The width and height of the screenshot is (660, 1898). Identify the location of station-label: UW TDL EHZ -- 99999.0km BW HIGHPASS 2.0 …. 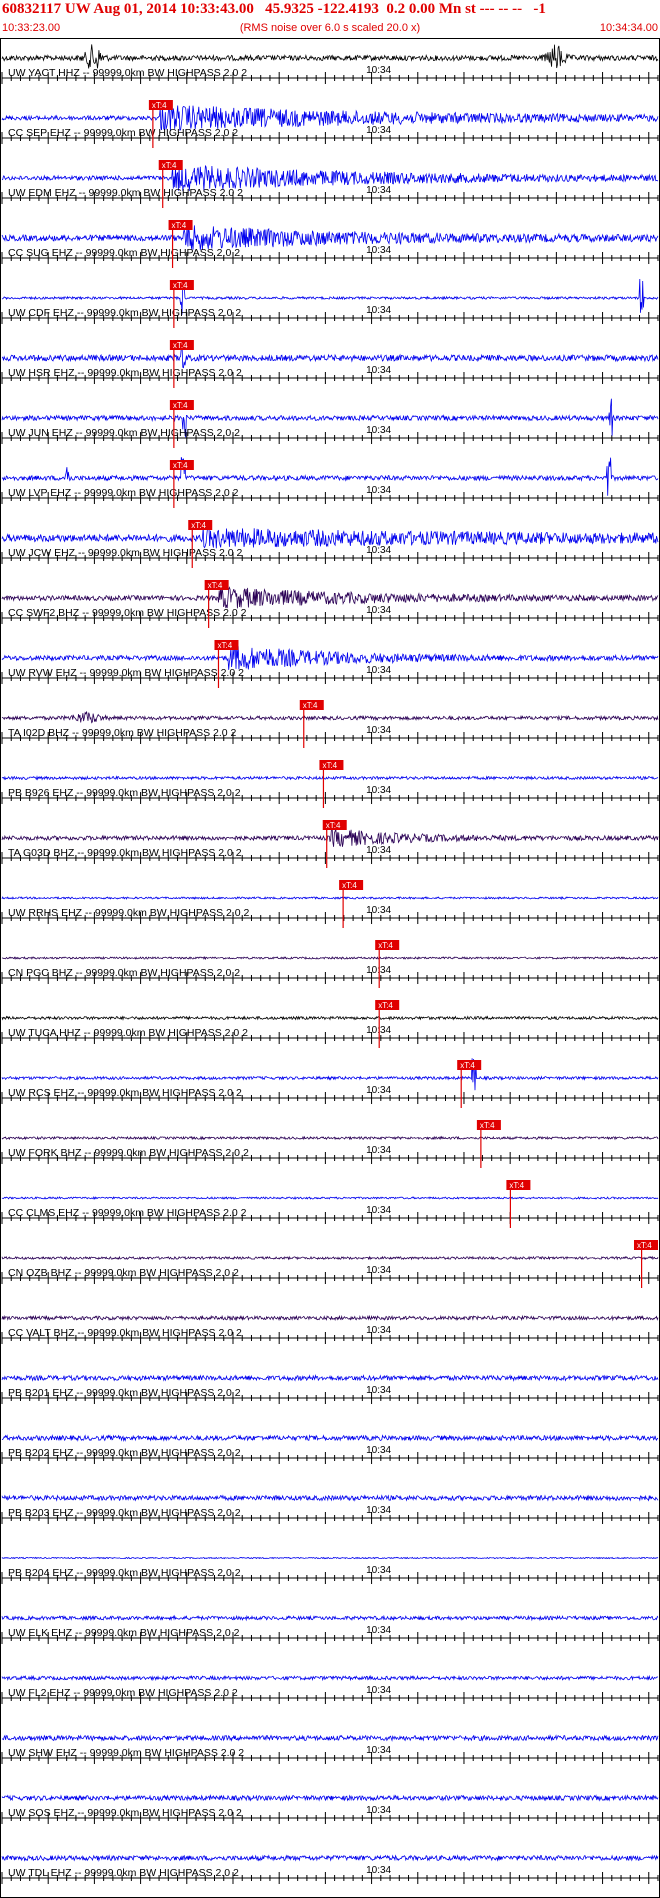
(123, 1873).